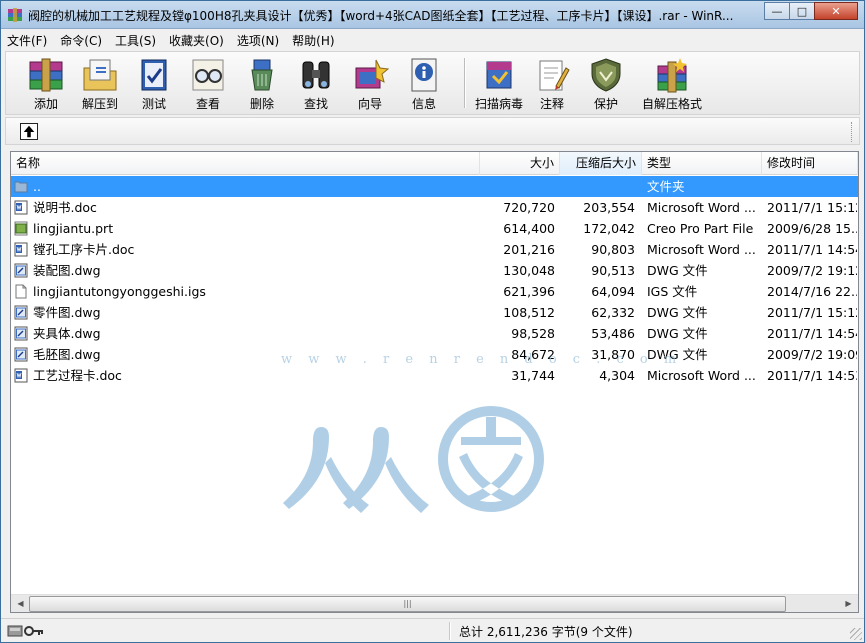 This screenshot has height=643, width=865. I want to click on virus-scan-button: 扫描病毒, so click(499, 83).